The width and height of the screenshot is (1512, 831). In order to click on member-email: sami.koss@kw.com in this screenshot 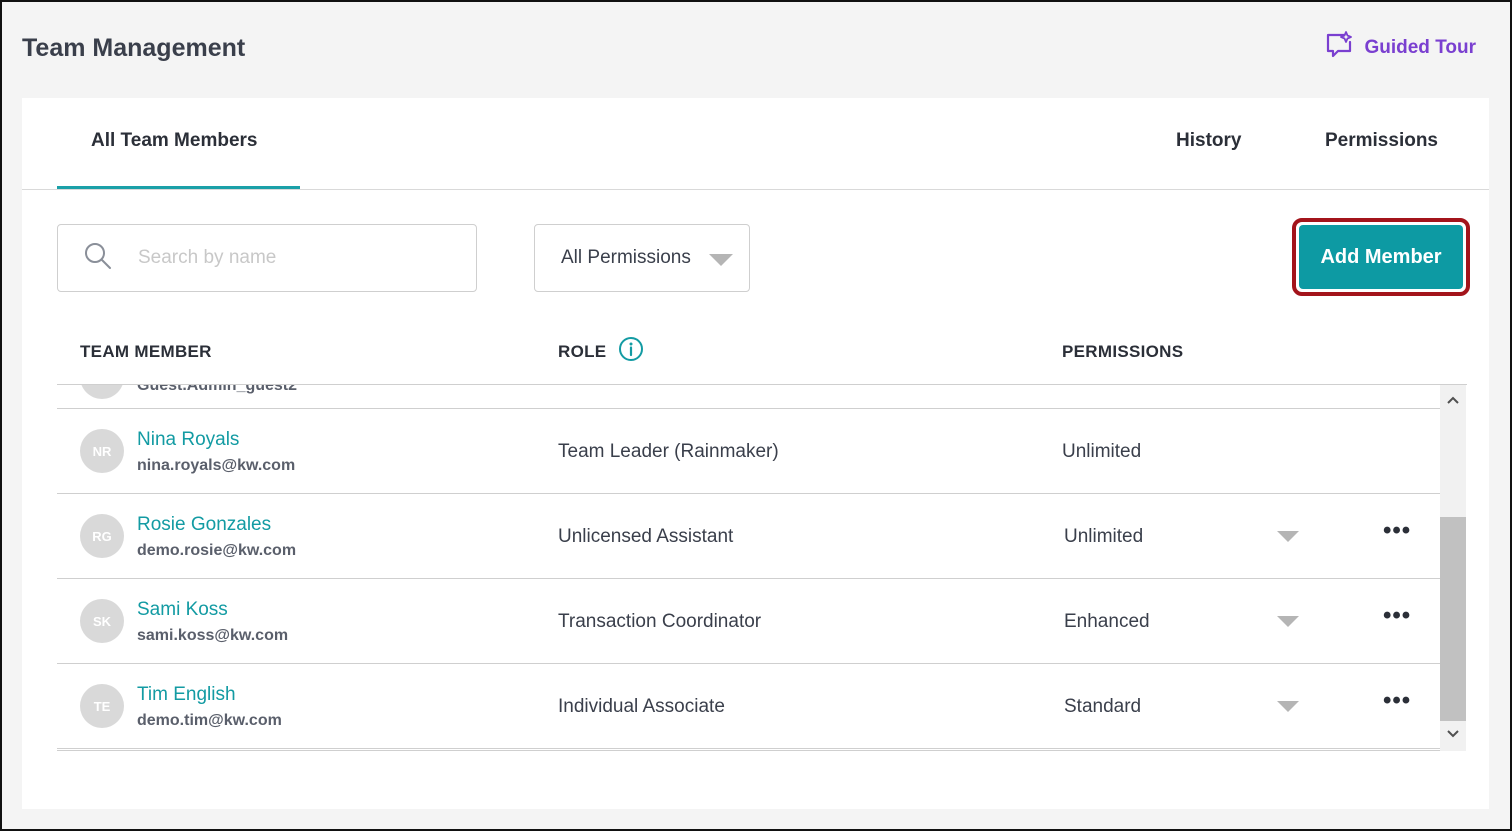, I will do `click(213, 635)`.